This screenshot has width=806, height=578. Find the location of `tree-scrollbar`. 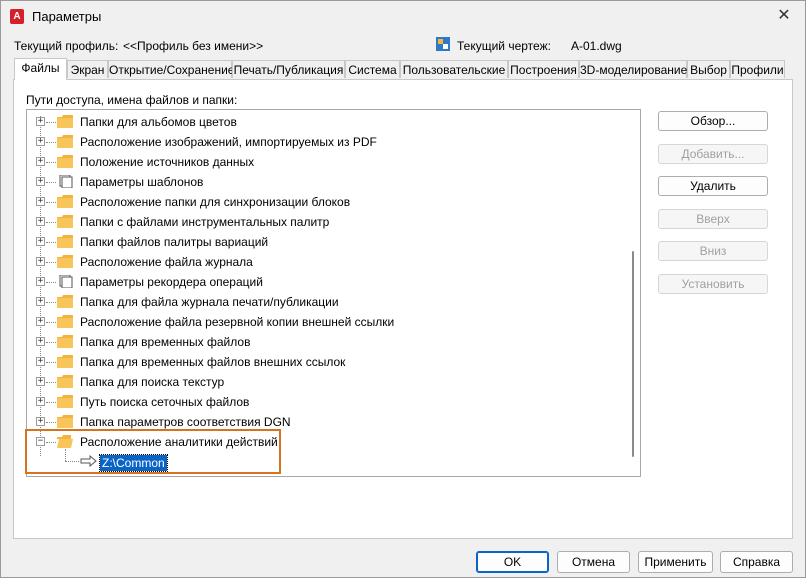

tree-scrollbar is located at coordinates (633, 293).